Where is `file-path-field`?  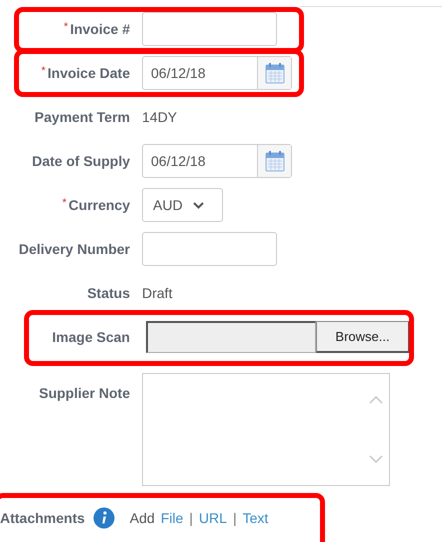
file-path-field is located at coordinates (231, 337).